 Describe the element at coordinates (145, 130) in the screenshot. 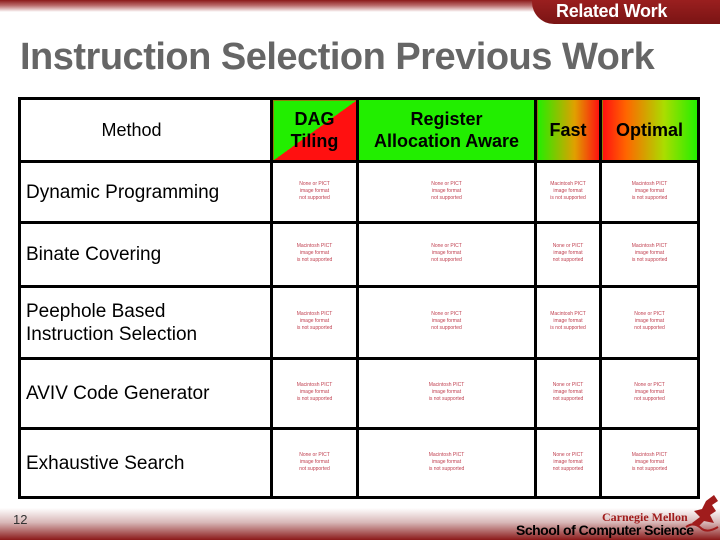

I see `column-header-method: Method` at that location.